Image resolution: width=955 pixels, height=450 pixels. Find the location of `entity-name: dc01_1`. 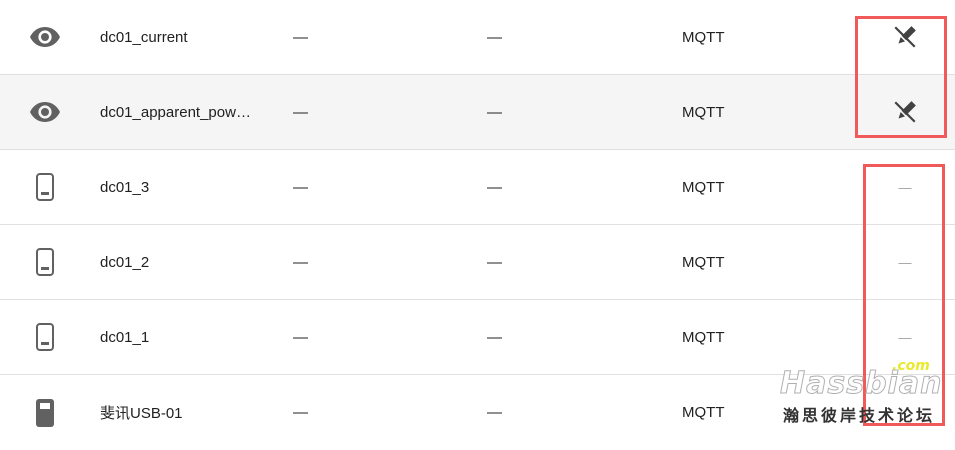

entity-name: dc01_1 is located at coordinates (125, 337).